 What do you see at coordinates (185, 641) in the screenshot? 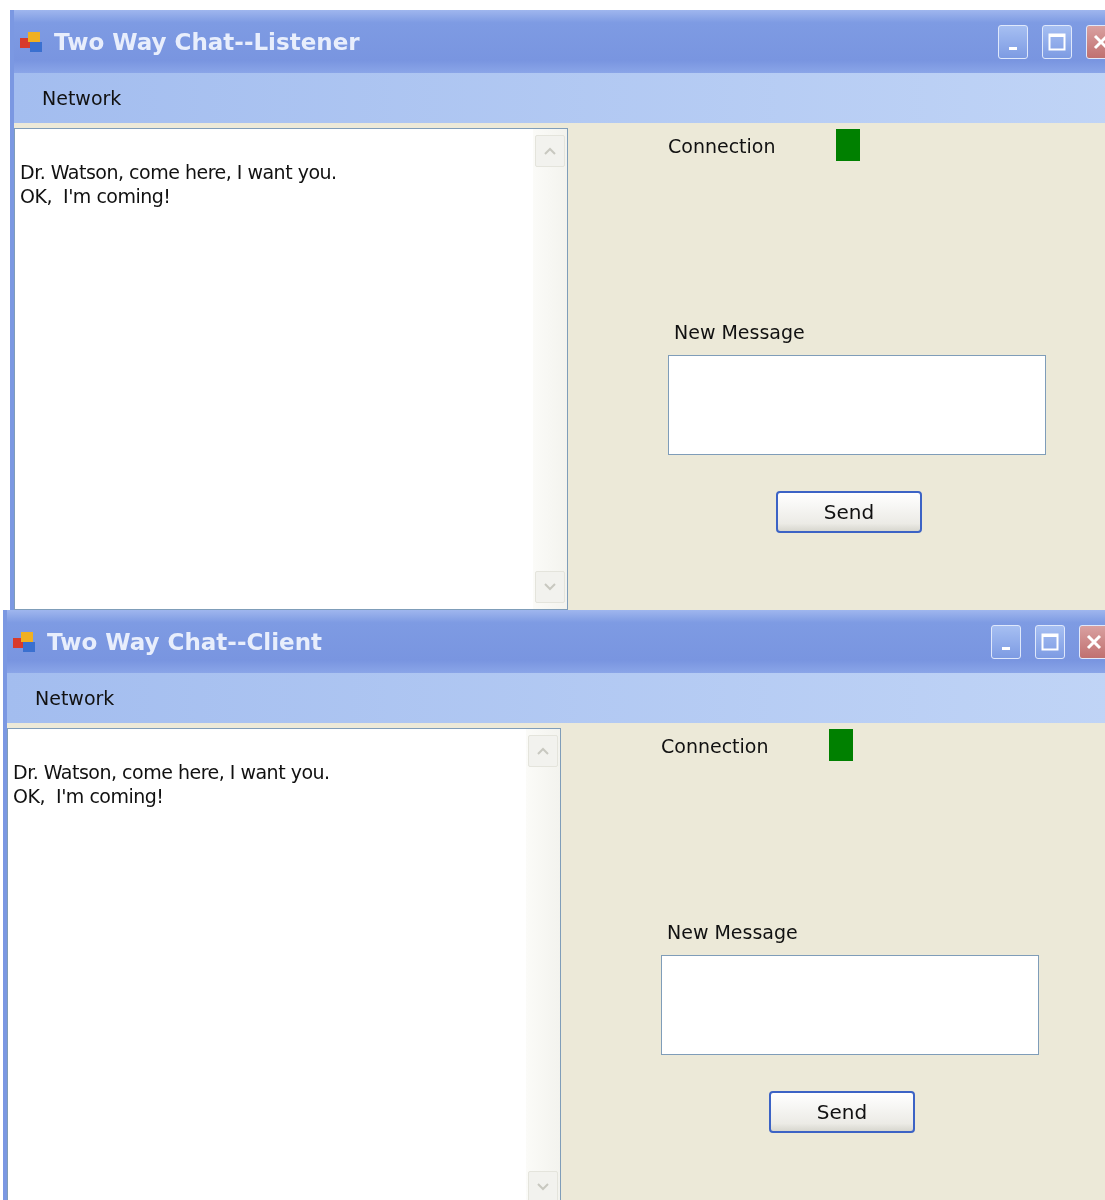
I see `window-title: Two Way Chat--Client` at bounding box center [185, 641].